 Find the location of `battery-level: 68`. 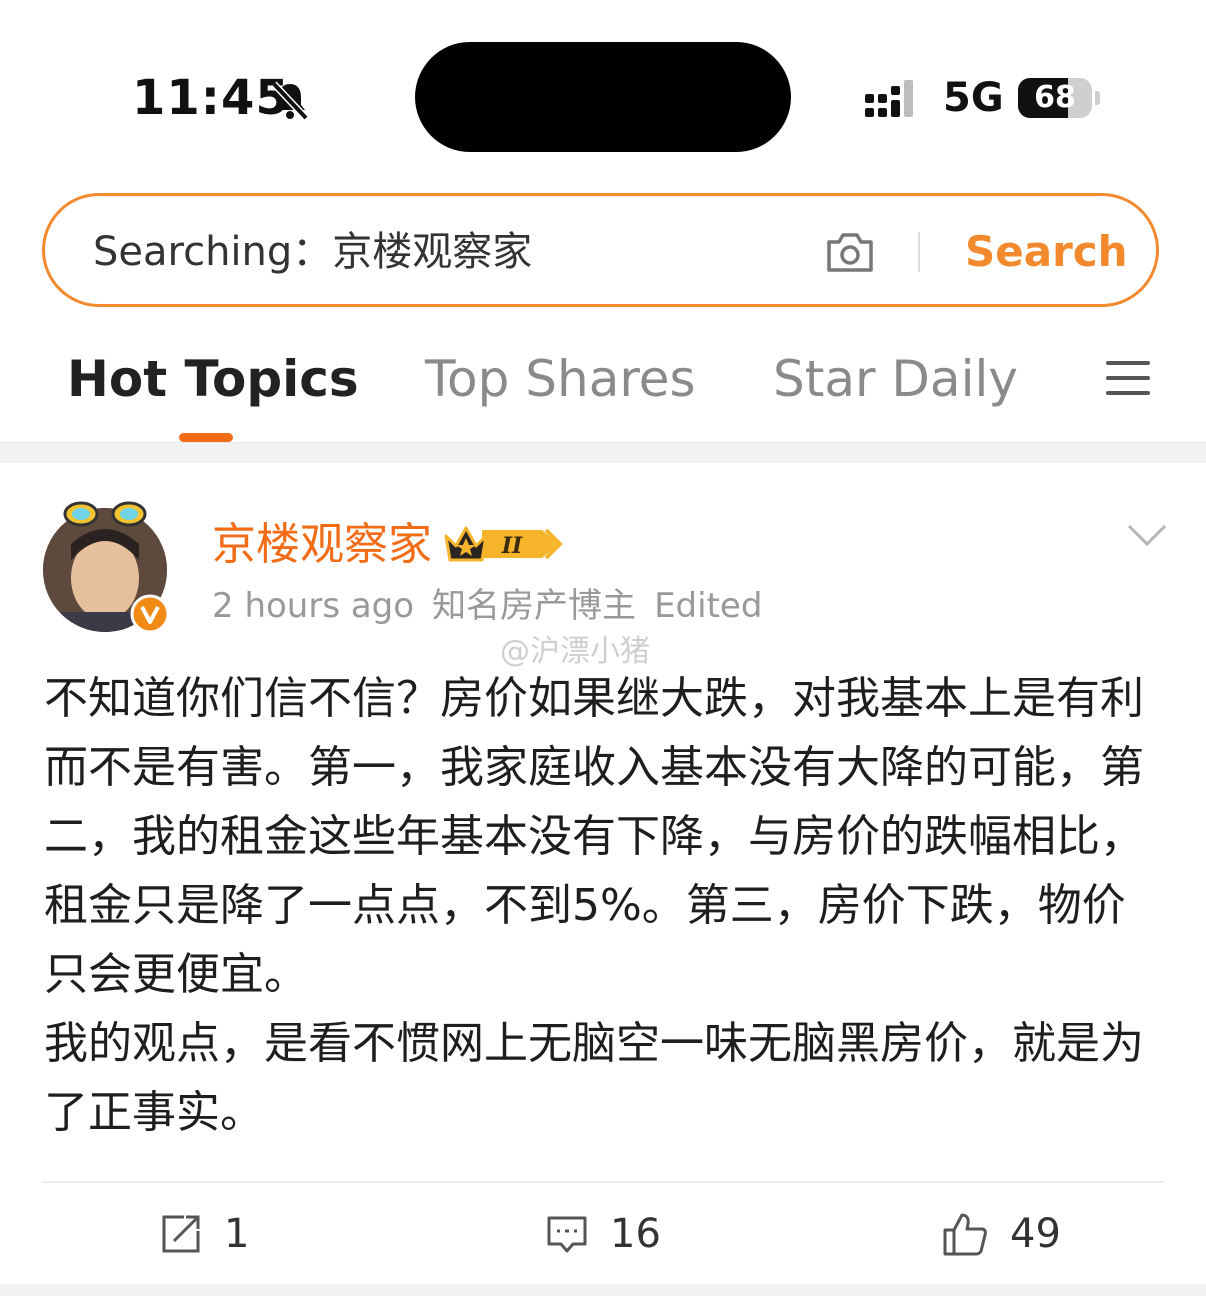

battery-level: 68 is located at coordinates (1055, 97).